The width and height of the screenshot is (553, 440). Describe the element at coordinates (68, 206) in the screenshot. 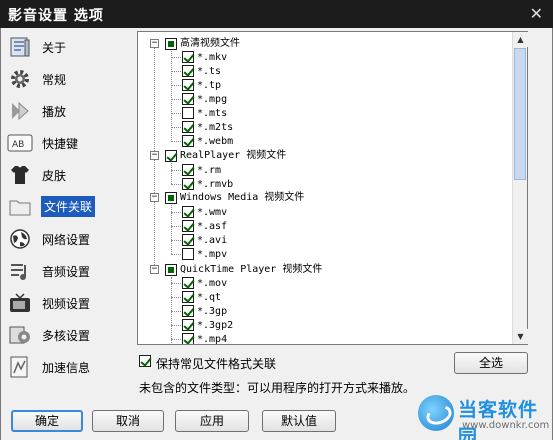

I see `sidebar-item-label: 文件关联` at that location.